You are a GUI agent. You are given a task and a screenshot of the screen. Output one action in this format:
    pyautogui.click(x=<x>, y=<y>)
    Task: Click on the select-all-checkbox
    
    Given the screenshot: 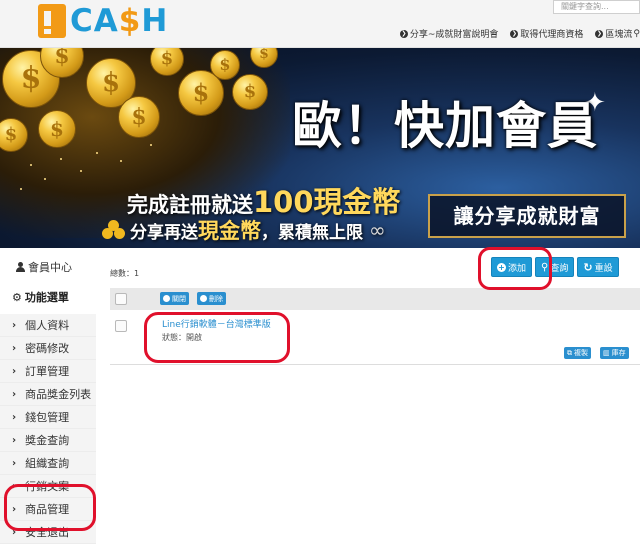 What is the action you would take?
    pyautogui.click(x=121, y=299)
    